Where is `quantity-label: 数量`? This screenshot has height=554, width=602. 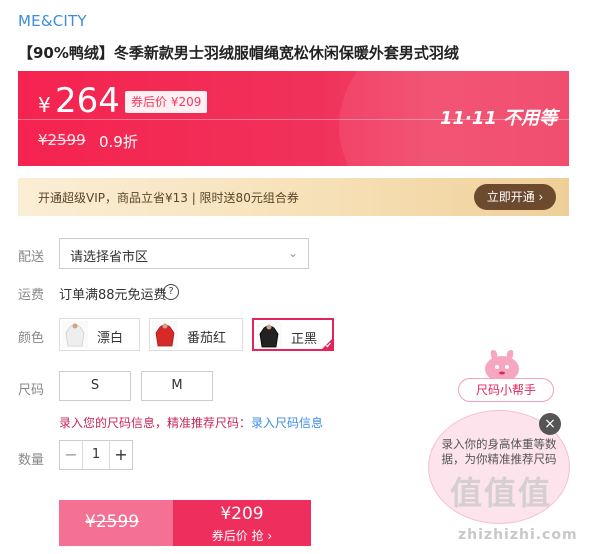
quantity-label: 数量 is located at coordinates (31, 460).